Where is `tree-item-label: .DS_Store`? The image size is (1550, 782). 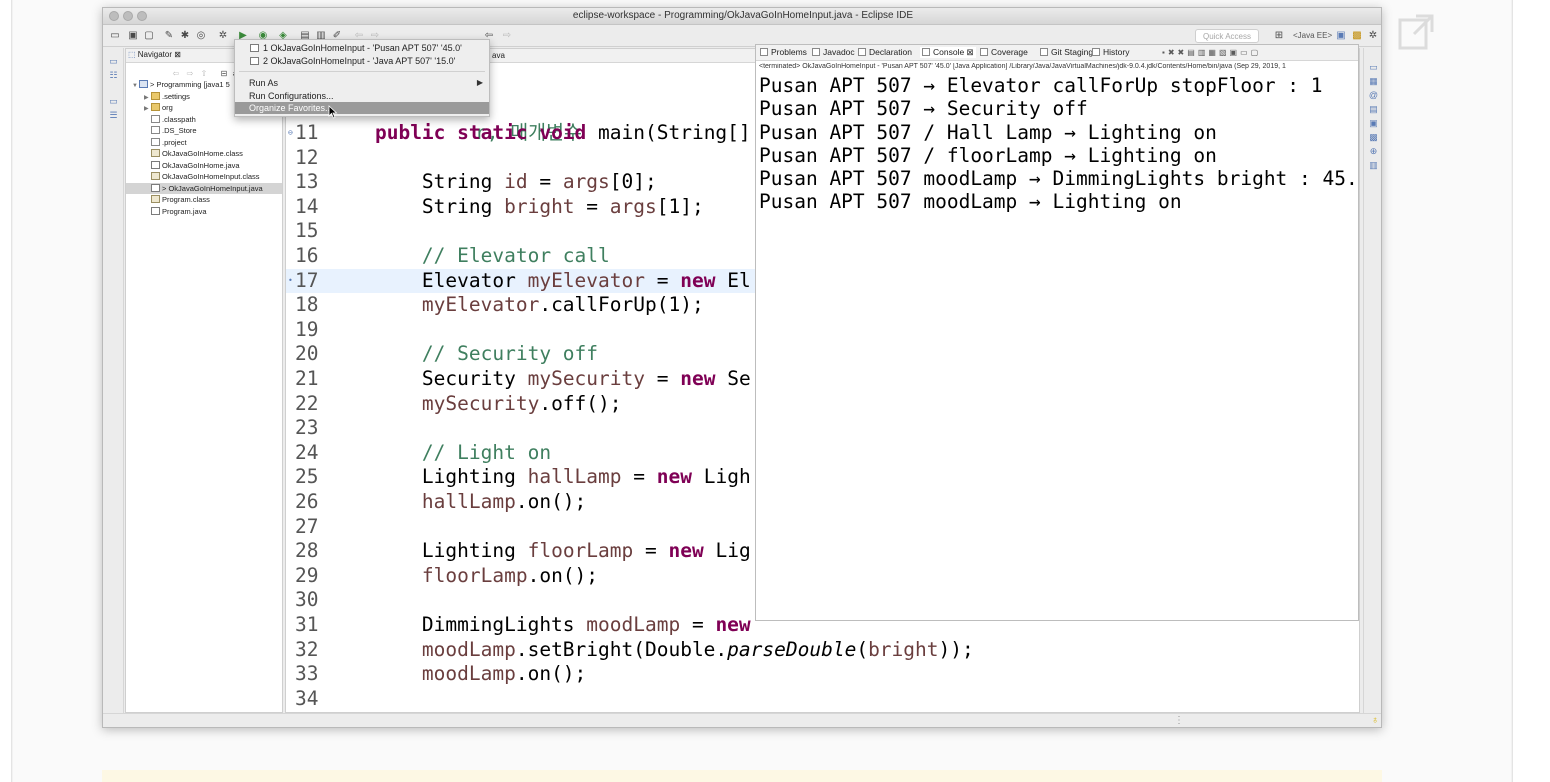 tree-item-label: .DS_Store is located at coordinates (179, 130).